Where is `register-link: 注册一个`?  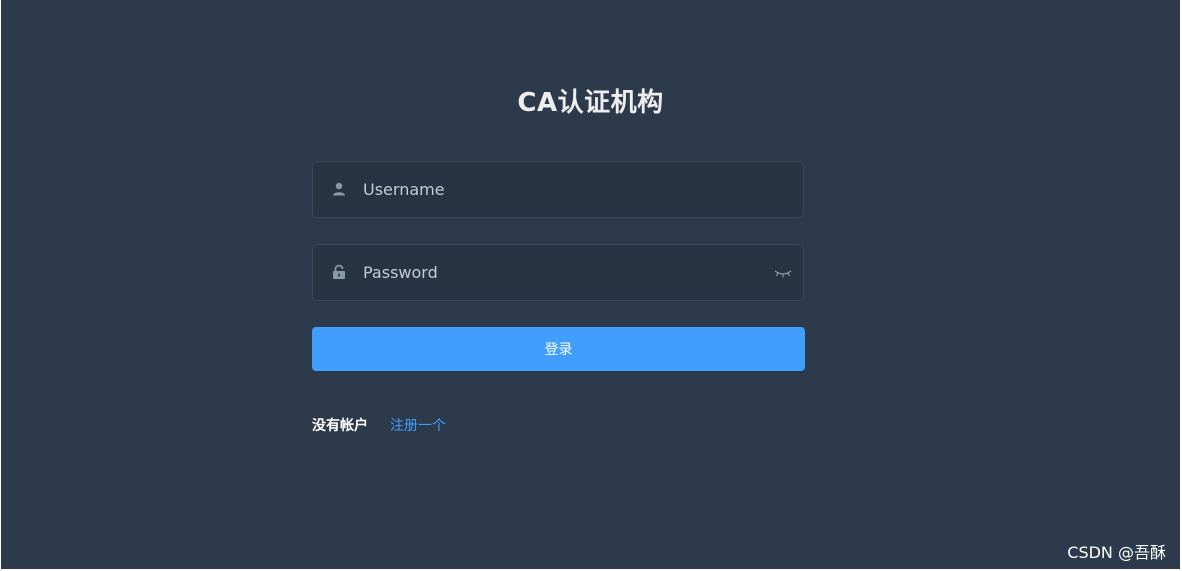
register-link: 注册一个 is located at coordinates (418, 426).